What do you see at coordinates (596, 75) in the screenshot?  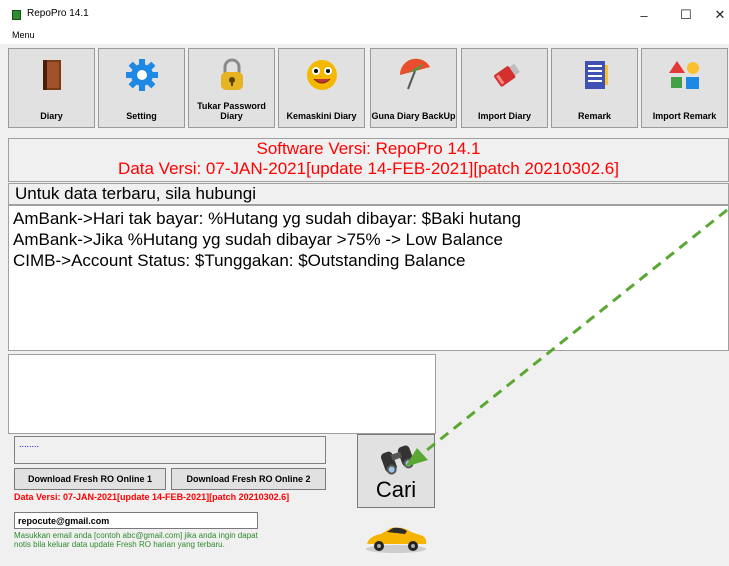 I see `notepad-icon` at bounding box center [596, 75].